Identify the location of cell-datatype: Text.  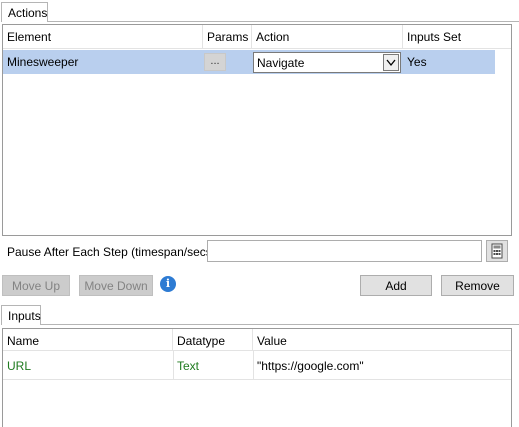
(188, 366).